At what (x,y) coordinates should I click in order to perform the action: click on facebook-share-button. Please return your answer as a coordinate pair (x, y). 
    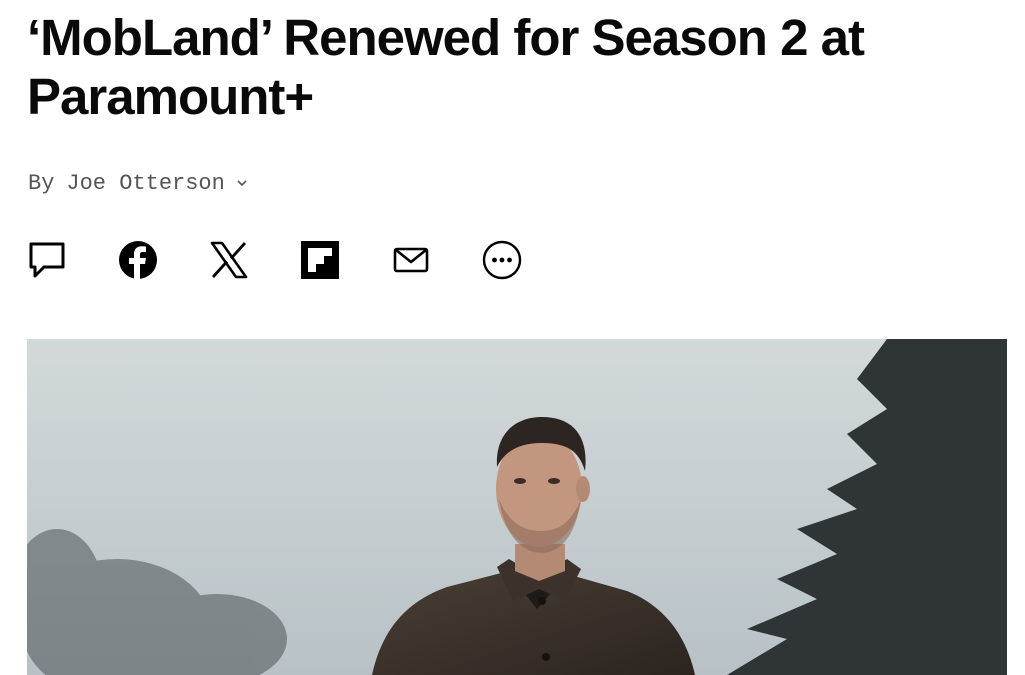
    Looking at the image, I should click on (138, 260).